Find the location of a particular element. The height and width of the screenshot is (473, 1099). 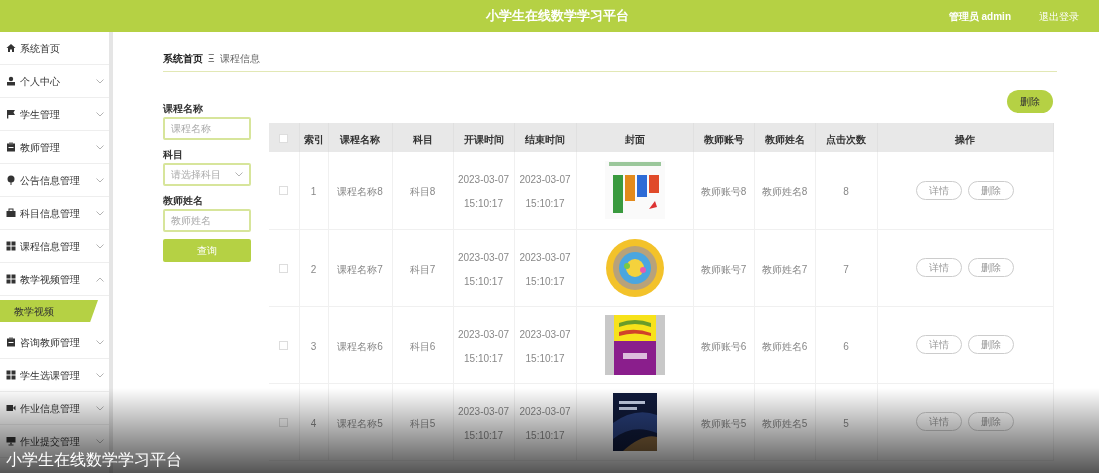

sidebar-item: 咨询教师管理 is located at coordinates (54, 342).